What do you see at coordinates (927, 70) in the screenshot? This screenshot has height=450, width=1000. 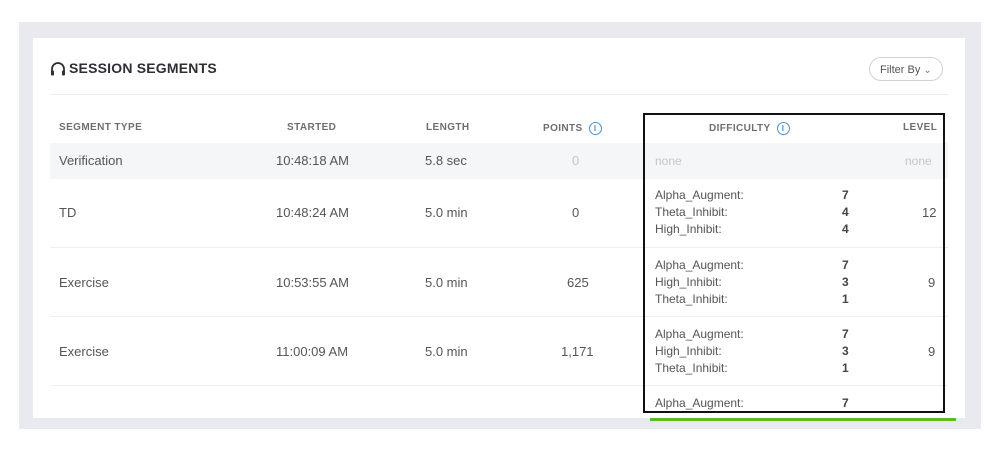 I see `chevron-down-icon: ⌄` at bounding box center [927, 70].